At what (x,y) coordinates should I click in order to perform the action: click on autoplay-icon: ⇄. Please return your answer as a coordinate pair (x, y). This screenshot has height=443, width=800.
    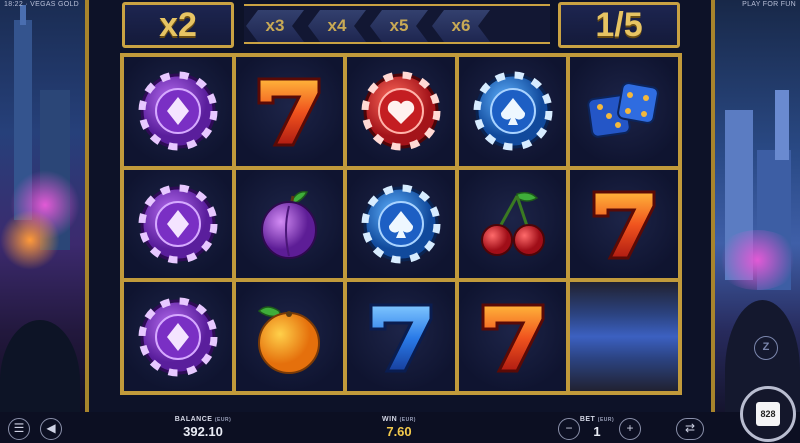
    Looking at the image, I should click on (690, 428).